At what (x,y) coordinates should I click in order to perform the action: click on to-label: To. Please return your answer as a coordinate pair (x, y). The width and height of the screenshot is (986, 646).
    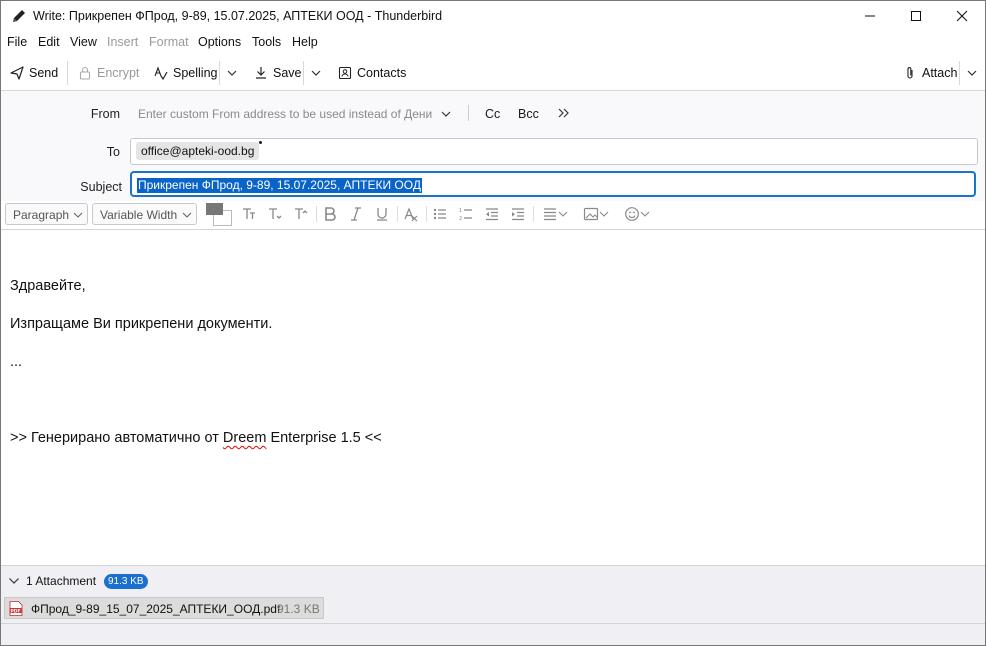
    Looking at the image, I should click on (113, 152).